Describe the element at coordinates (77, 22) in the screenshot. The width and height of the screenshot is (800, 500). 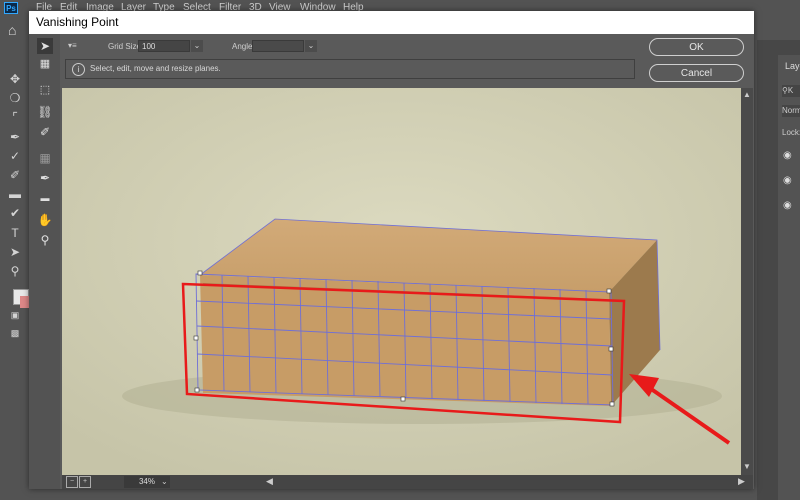
I see `dialog-title: Vanishing Point` at that location.